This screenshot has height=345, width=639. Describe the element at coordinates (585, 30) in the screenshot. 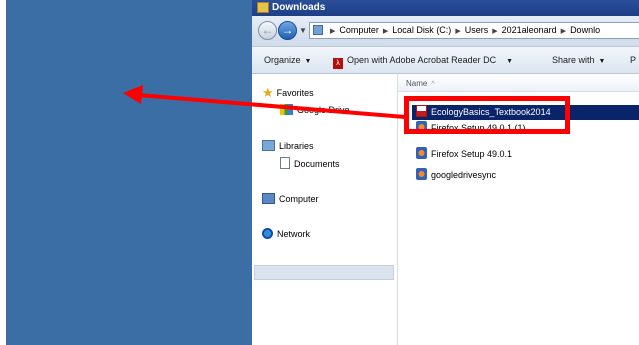

I see `breadcrumb-downloads: Downlo` at that location.